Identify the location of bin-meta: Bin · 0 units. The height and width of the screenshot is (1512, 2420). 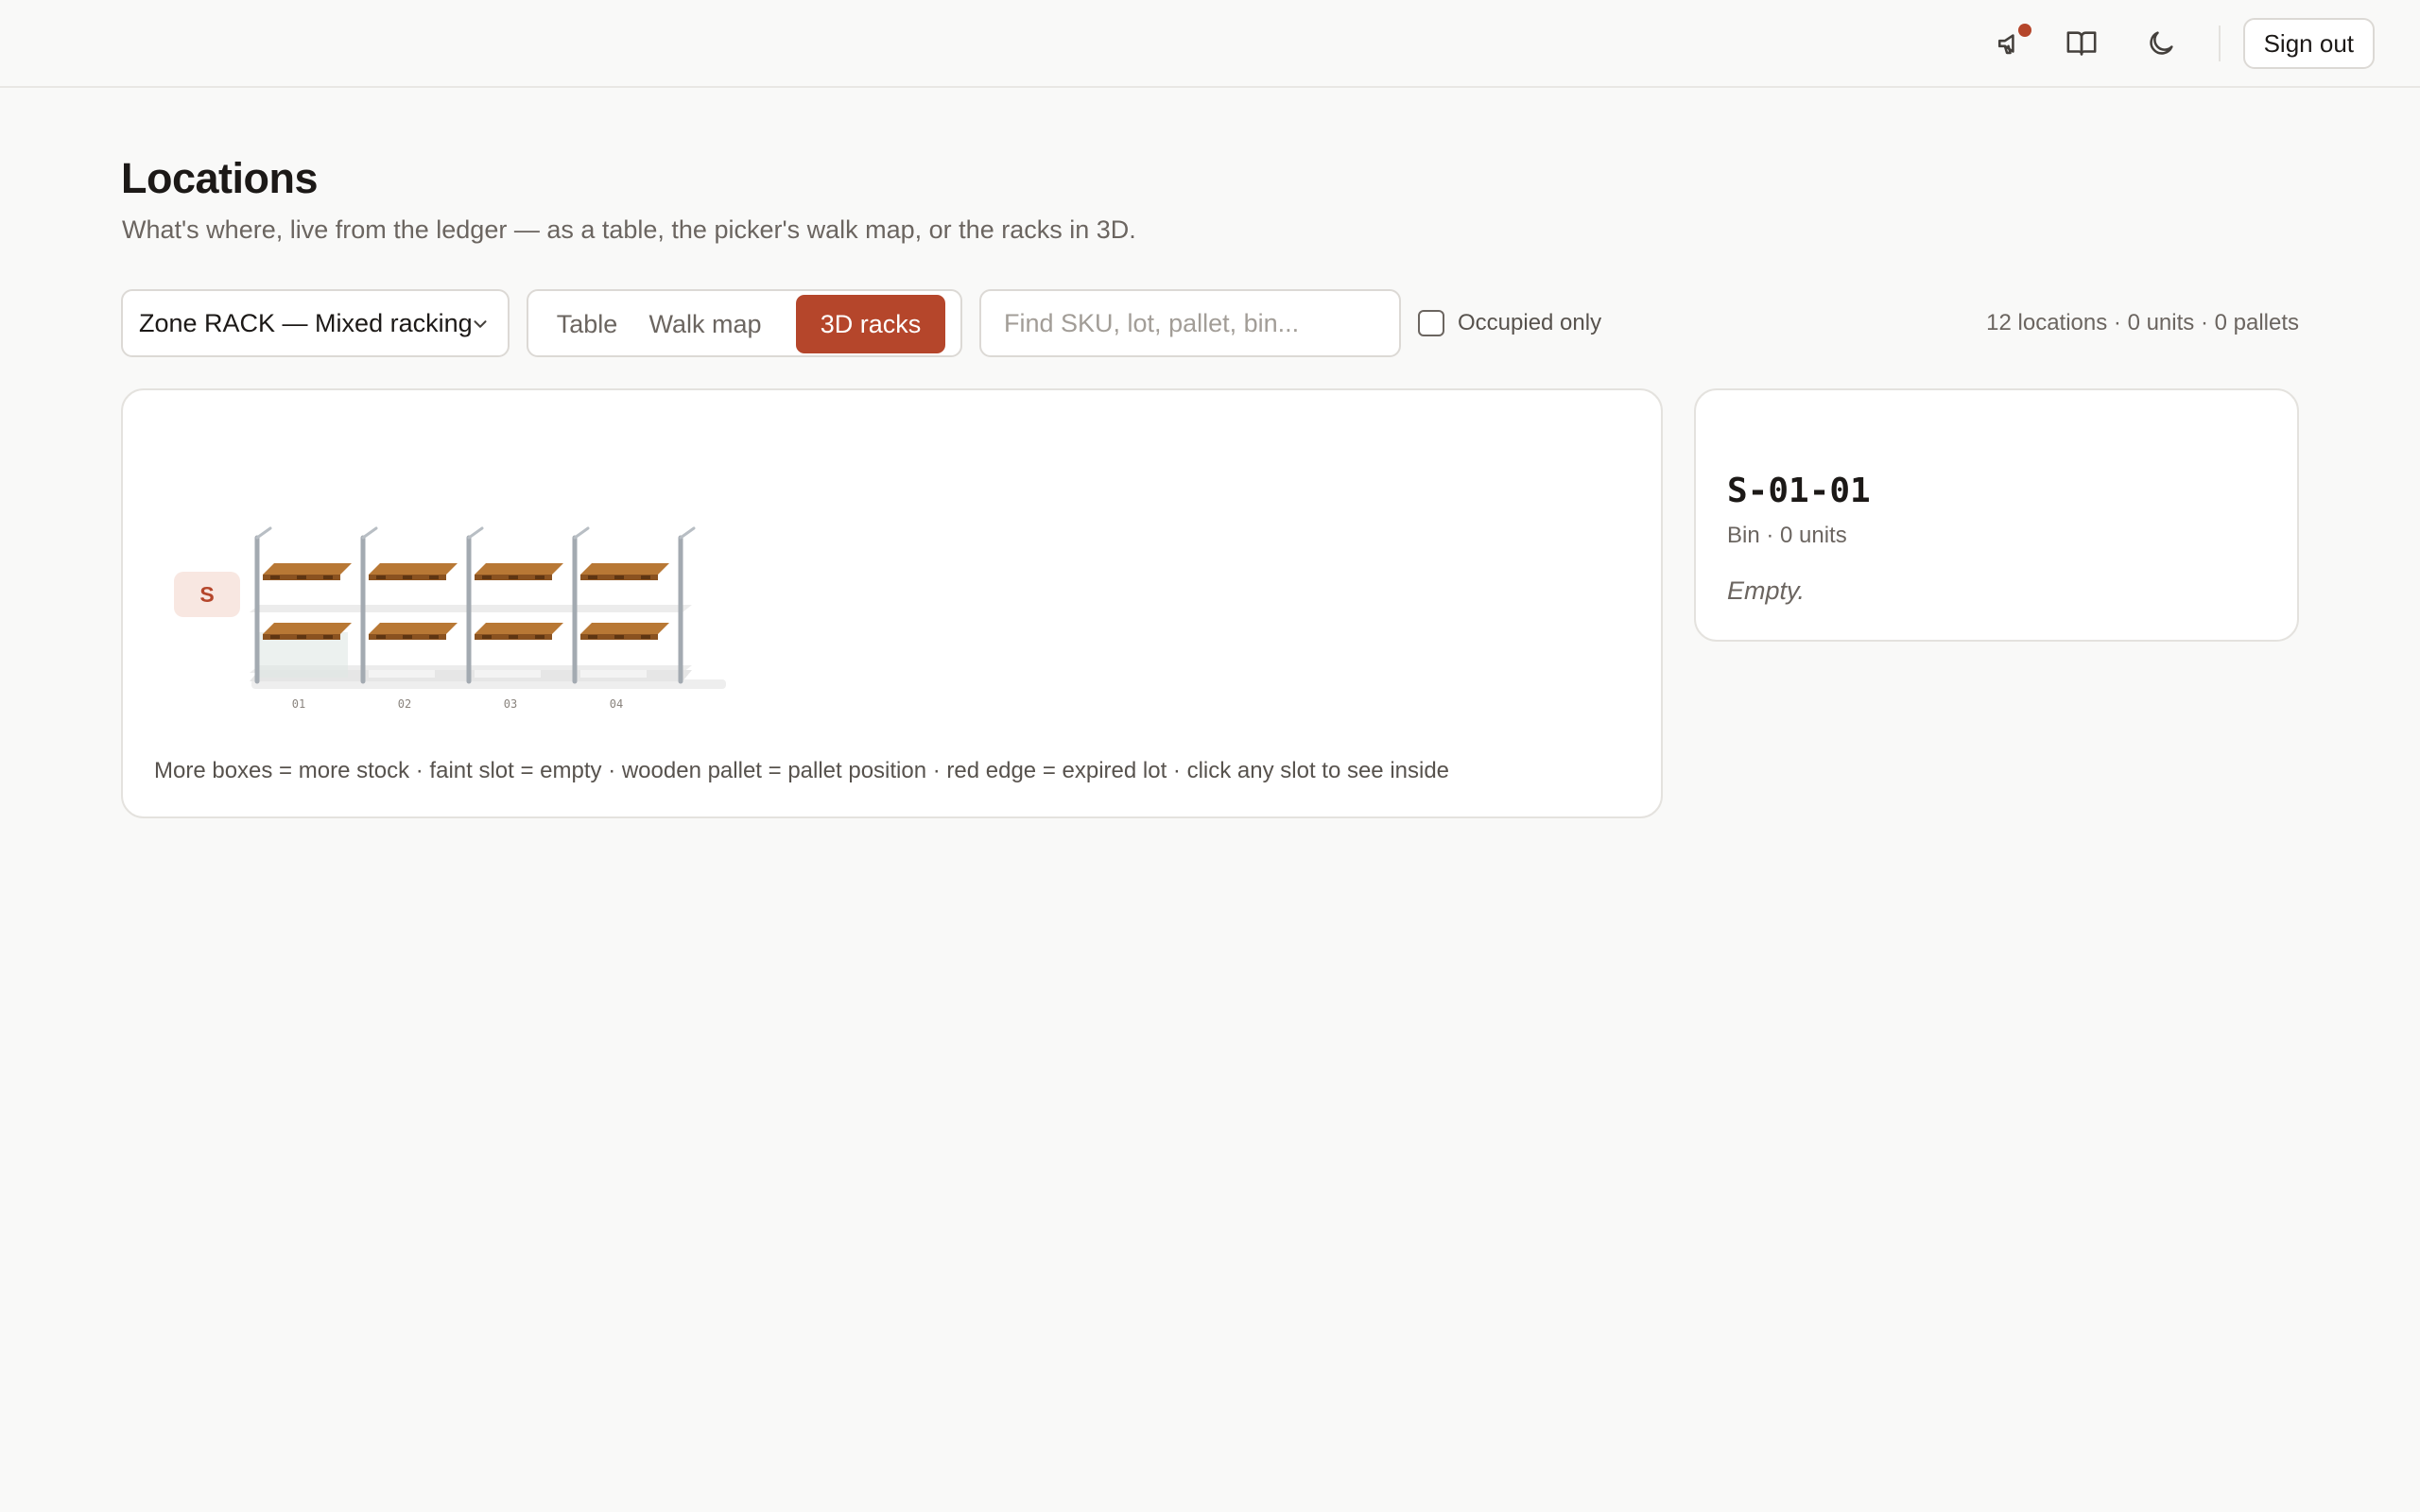
(1787, 535).